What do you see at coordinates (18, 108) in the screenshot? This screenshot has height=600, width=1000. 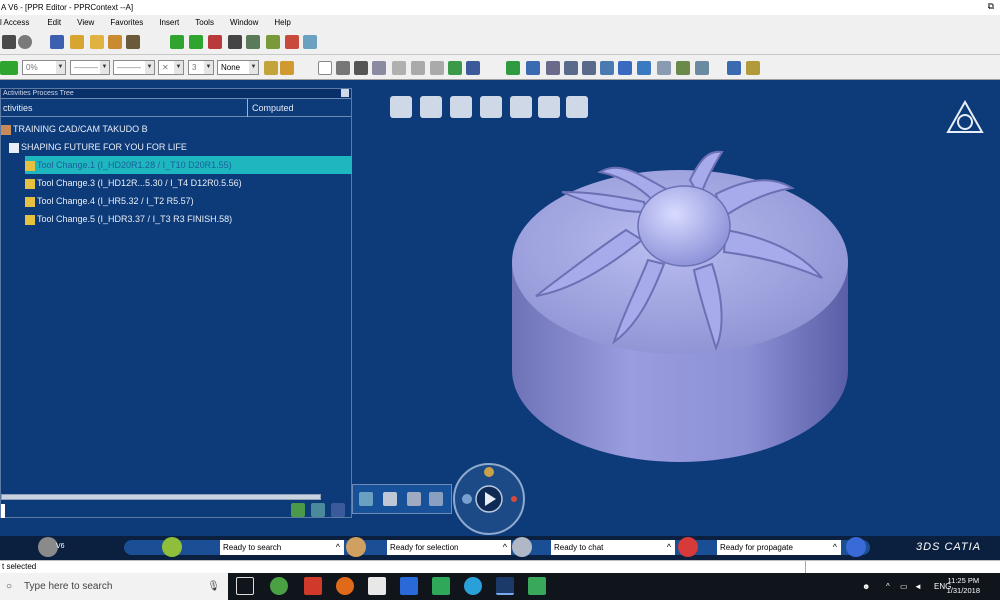 I see `column-activities: ctivities` at bounding box center [18, 108].